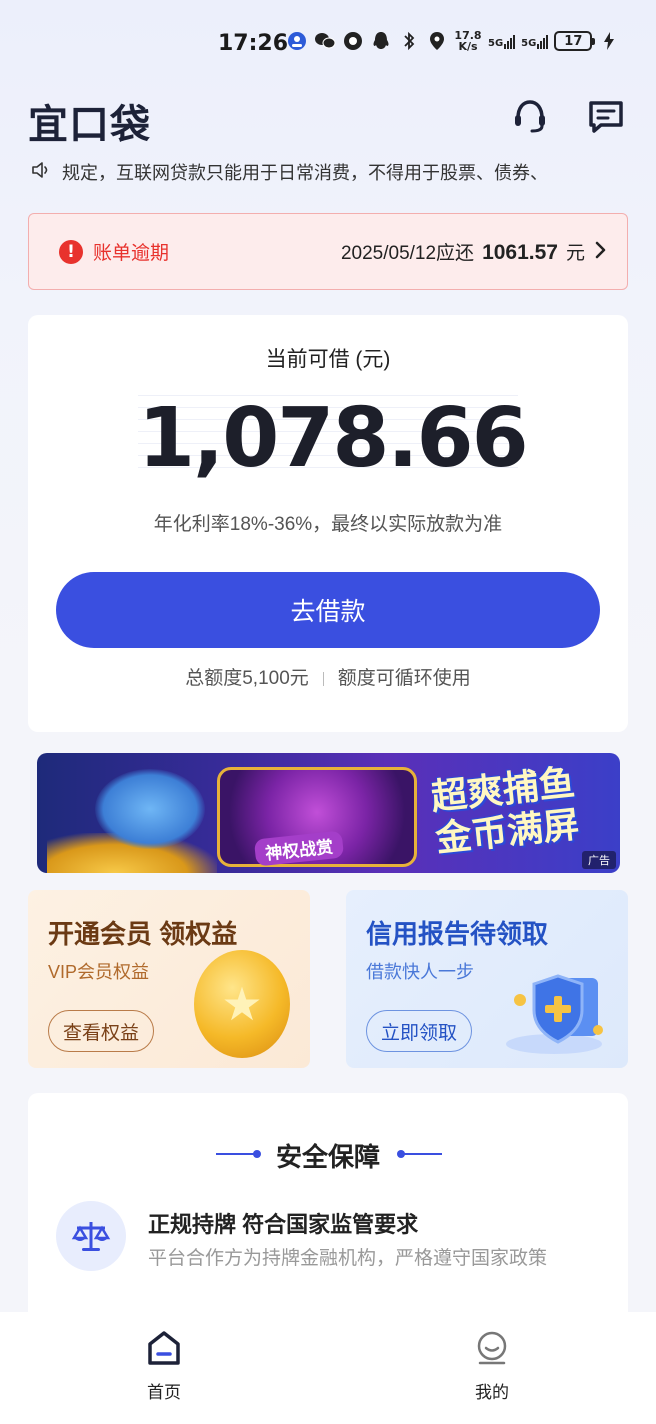  What do you see at coordinates (305, 173) in the screenshot?
I see `notice-text: 规定，互联网贷款只能用于日常消费，不得用于股票、债券、` at bounding box center [305, 173].